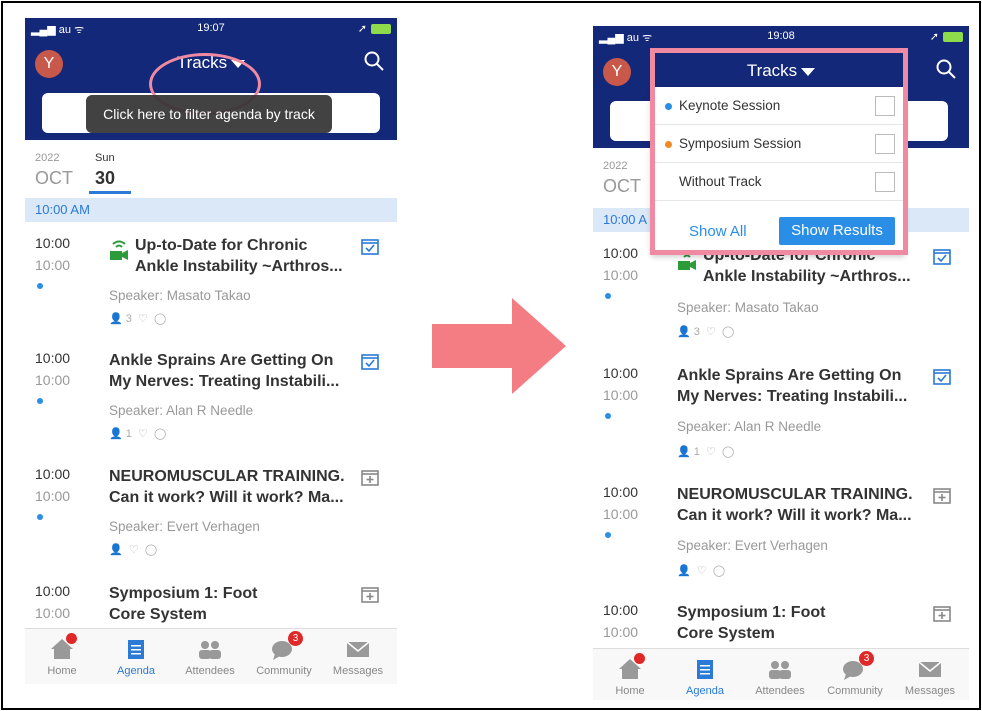  Describe the element at coordinates (209, 114) in the screenshot. I see `filter-tooltip: Click here to filter agenda by track` at that location.